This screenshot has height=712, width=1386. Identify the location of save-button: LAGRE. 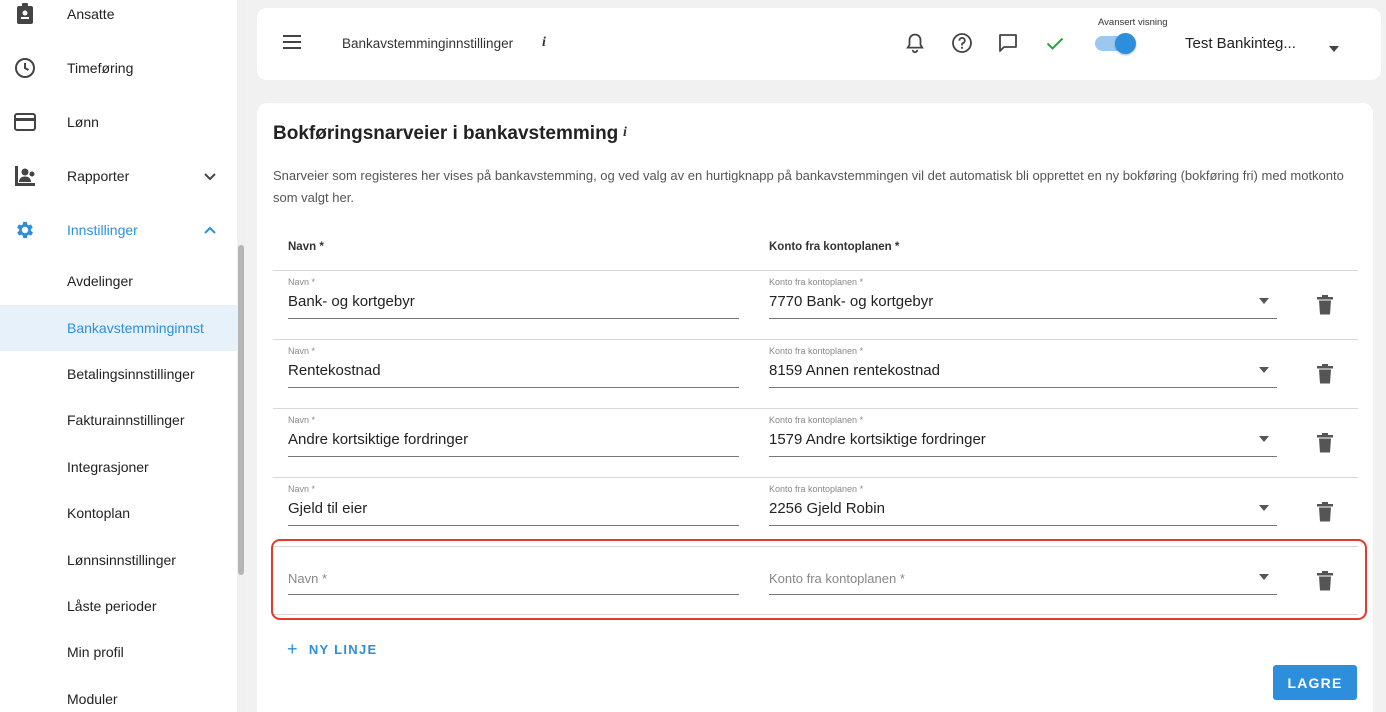
(1315, 682).